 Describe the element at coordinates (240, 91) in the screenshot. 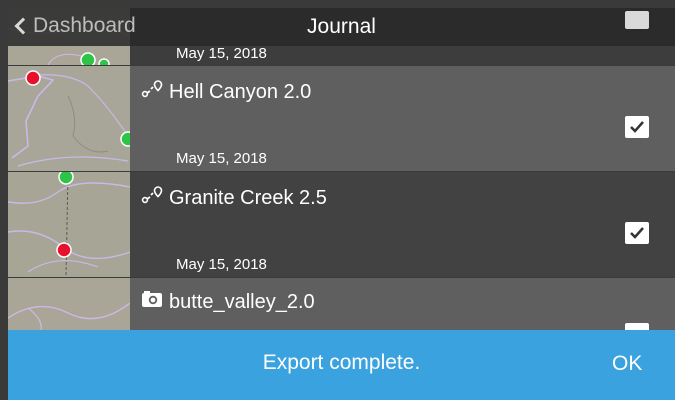

I see `item-title-text: Hell Canyon 2.0` at that location.